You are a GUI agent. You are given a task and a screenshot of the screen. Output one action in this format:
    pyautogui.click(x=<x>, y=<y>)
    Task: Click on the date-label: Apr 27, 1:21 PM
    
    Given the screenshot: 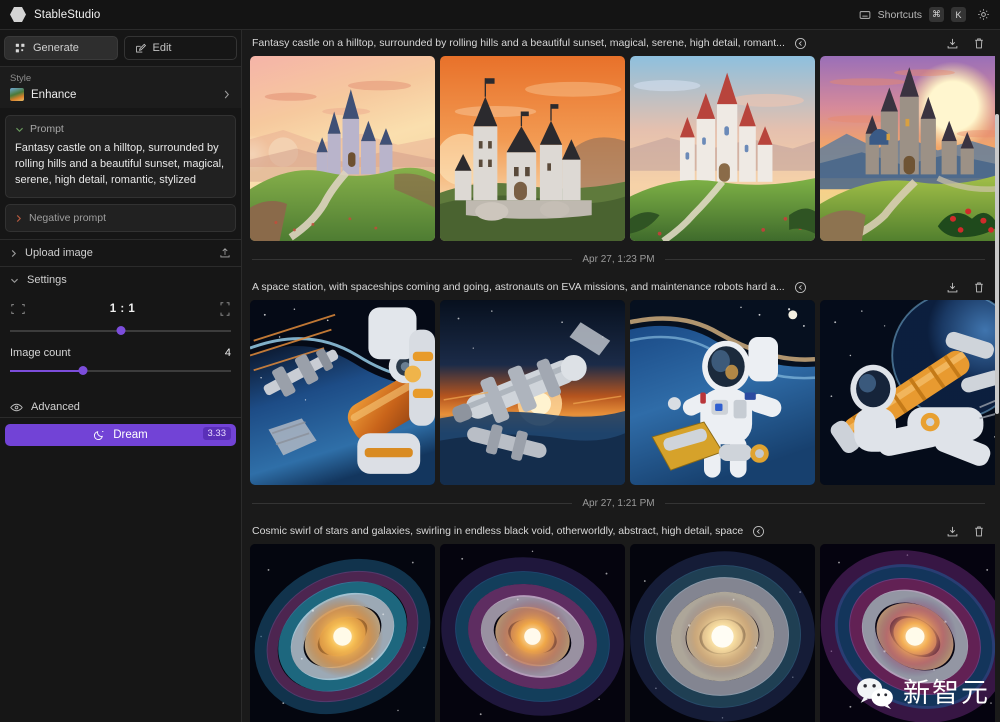 What is the action you would take?
    pyautogui.click(x=618, y=503)
    